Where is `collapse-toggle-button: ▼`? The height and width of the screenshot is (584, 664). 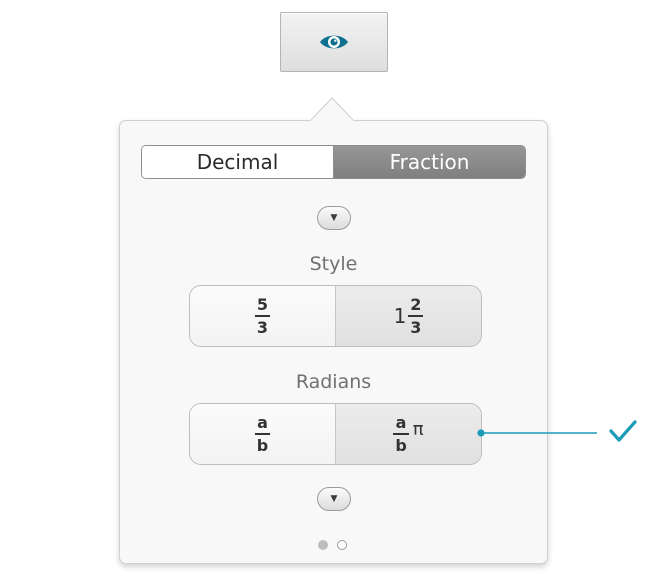 collapse-toggle-button: ▼ is located at coordinates (334, 218).